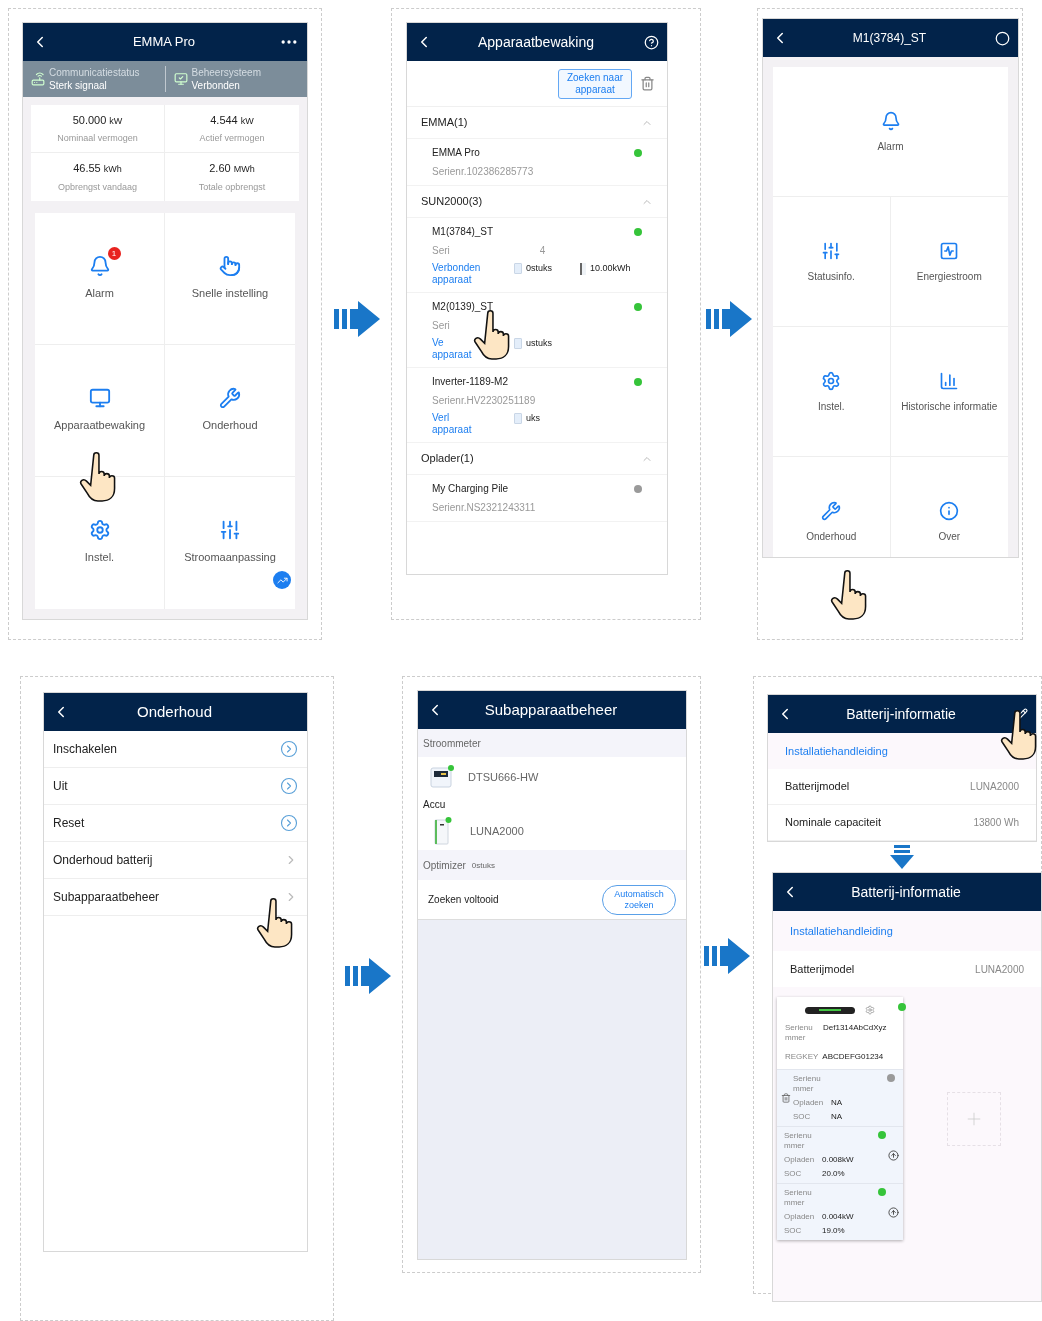  I want to click on menu-tile: Alarm, so click(890, 132).